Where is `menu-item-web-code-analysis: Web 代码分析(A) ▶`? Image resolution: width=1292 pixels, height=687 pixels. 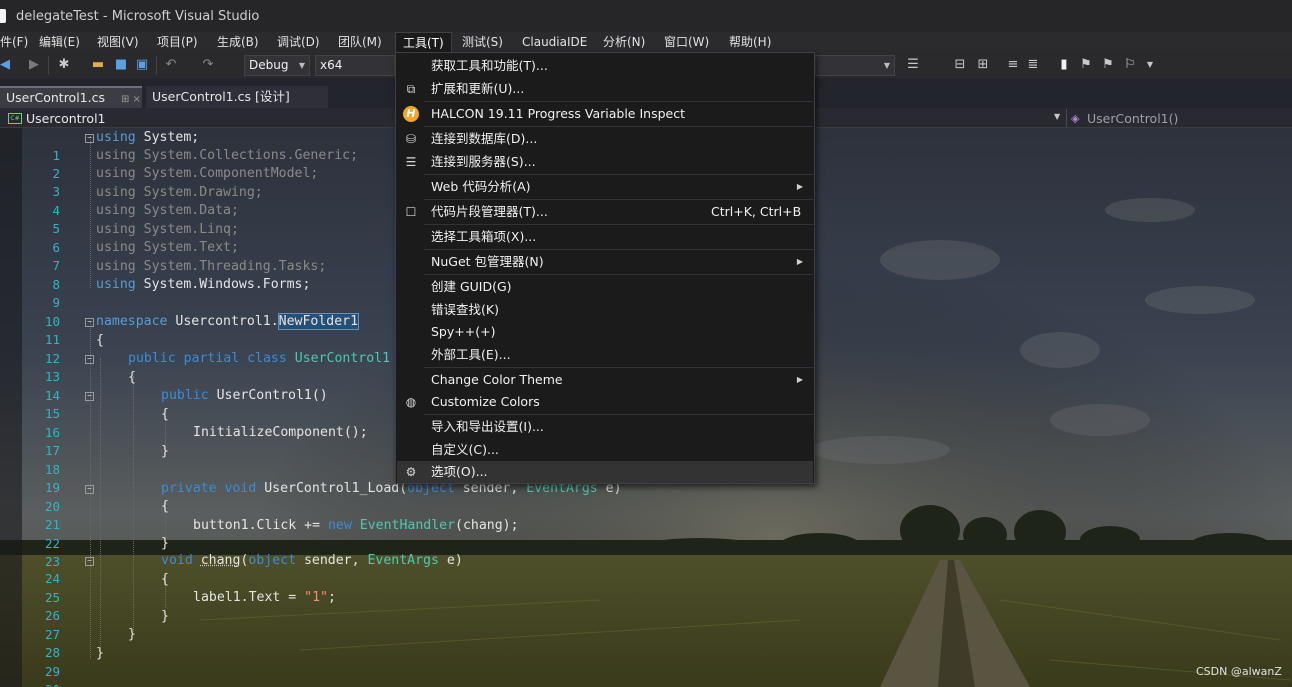
menu-item-web-code-analysis: Web 代码分析(A) ▶ is located at coordinates (605, 187).